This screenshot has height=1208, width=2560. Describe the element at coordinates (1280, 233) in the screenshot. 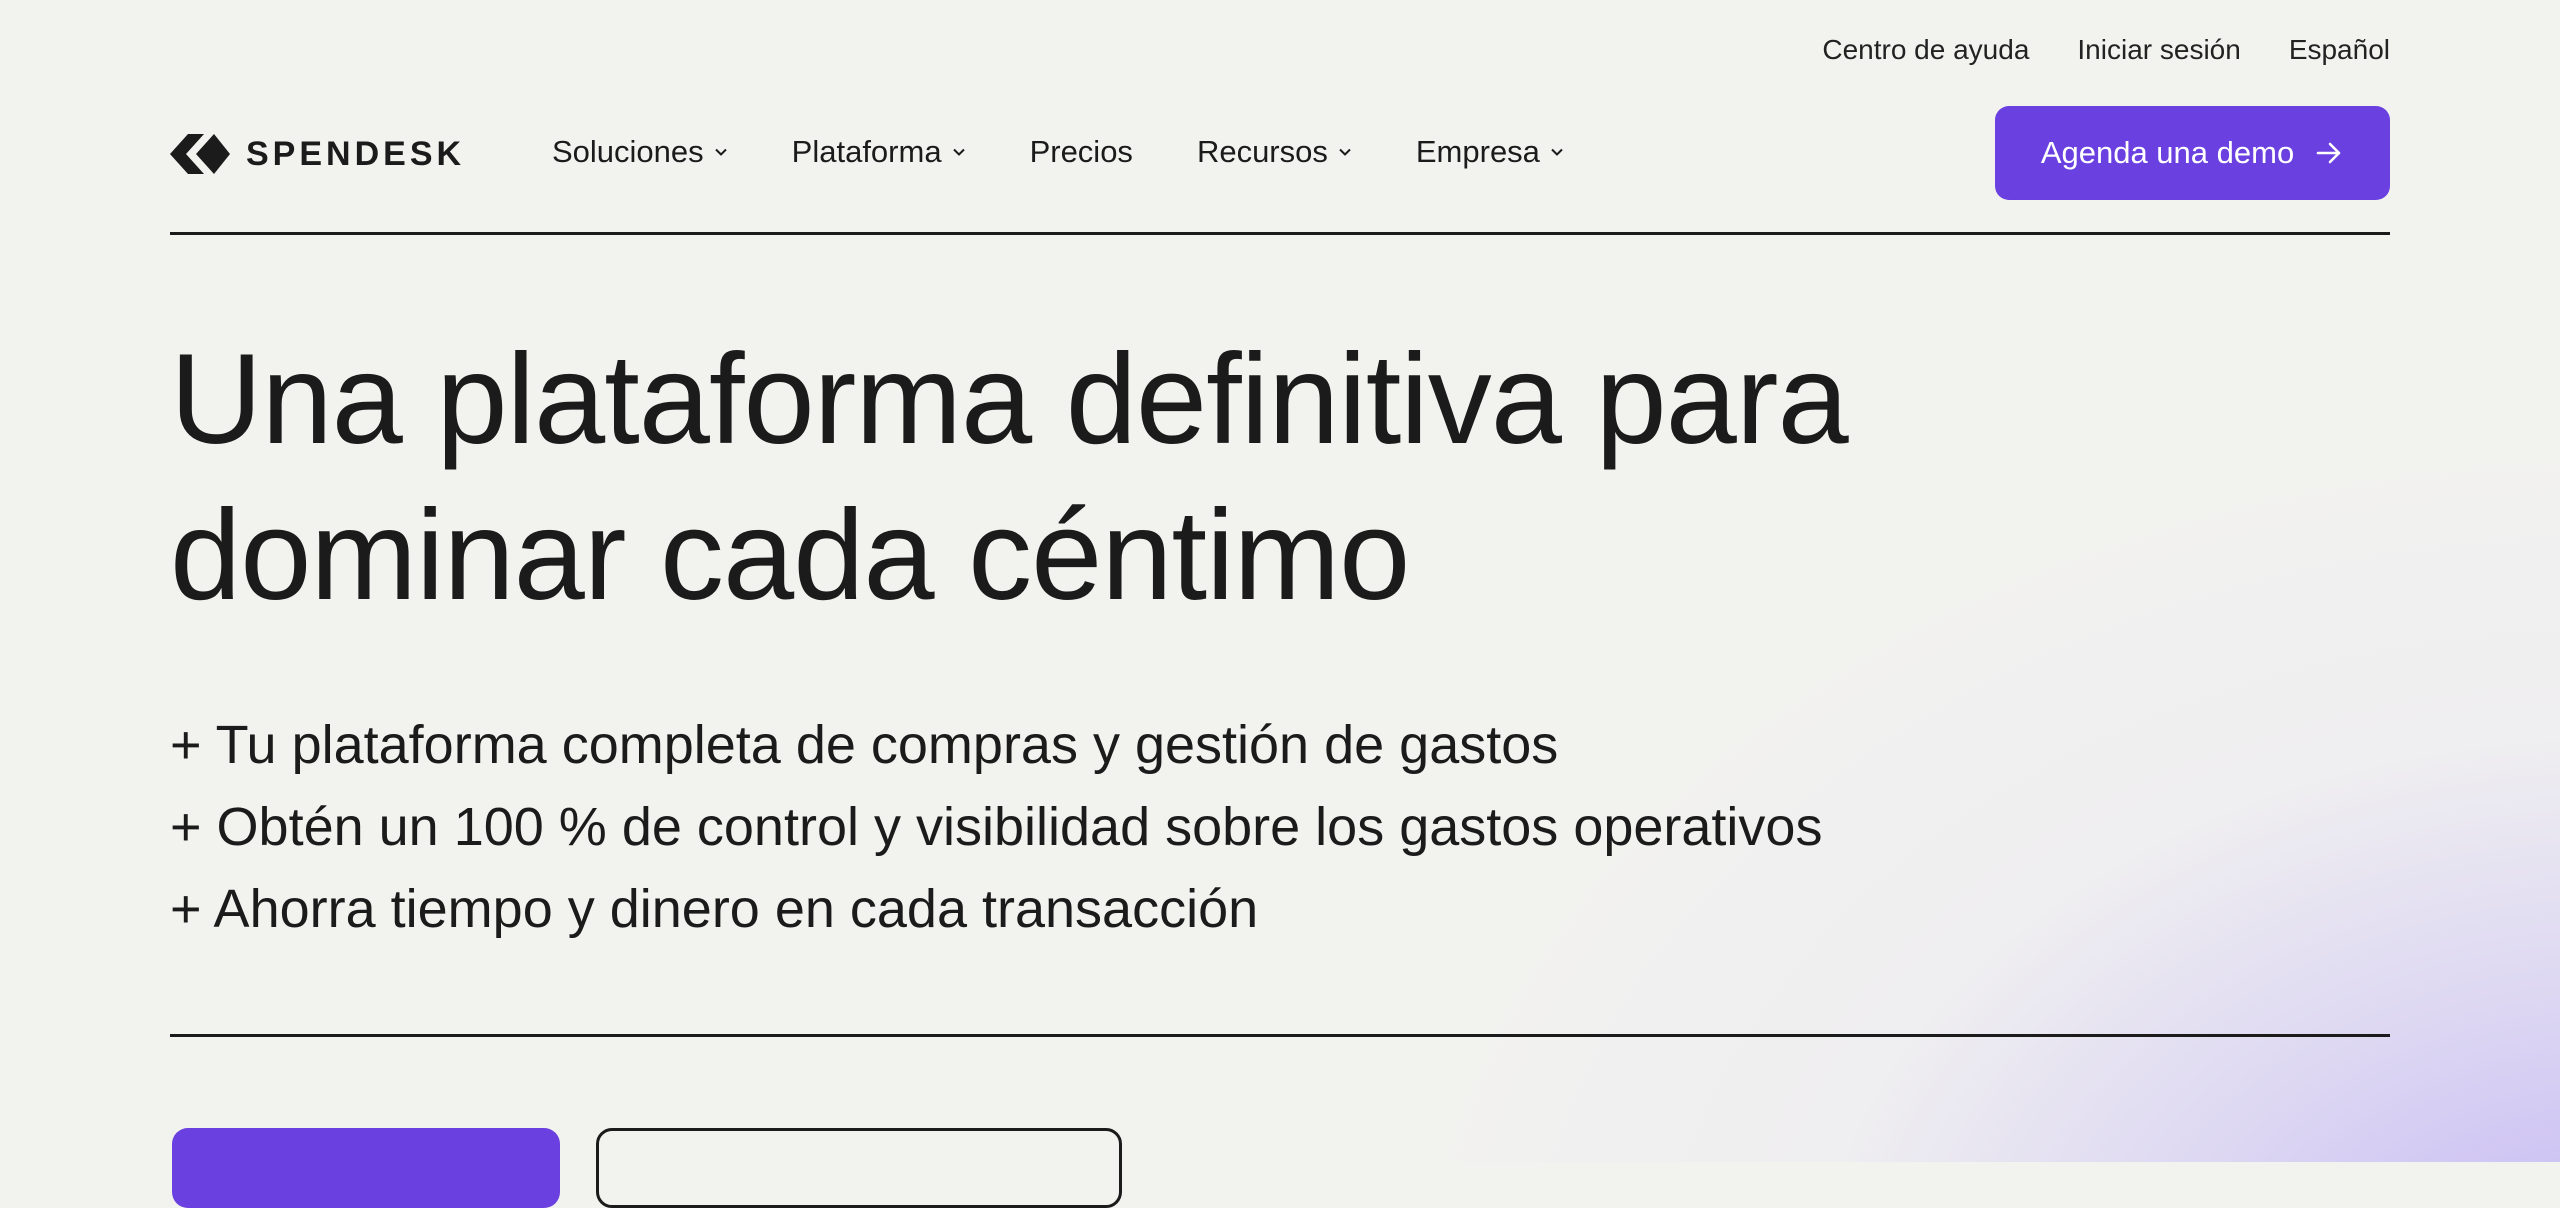

I see `header-divider` at that location.